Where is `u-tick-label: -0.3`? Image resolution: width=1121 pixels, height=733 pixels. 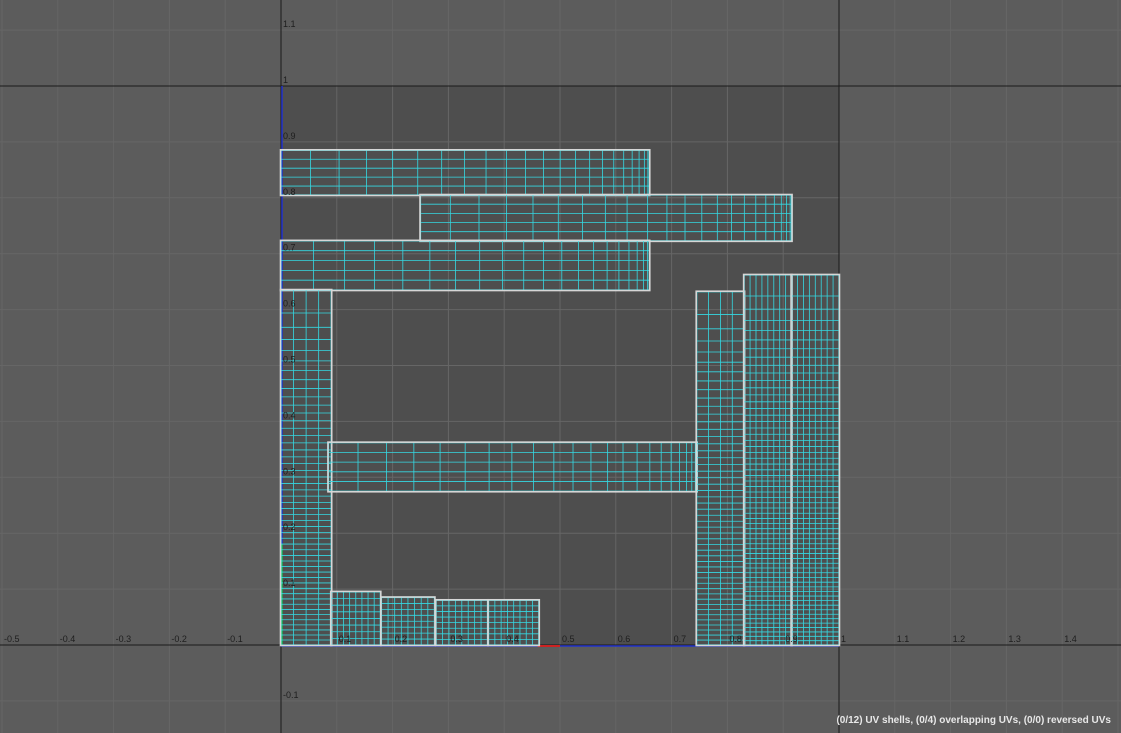 u-tick-label: -0.3 is located at coordinates (124, 639).